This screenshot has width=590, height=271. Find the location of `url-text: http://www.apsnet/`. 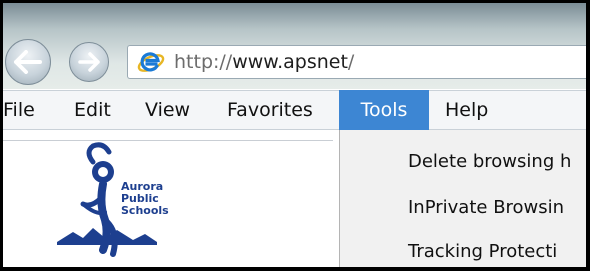

url-text: http://www.apsnet/ is located at coordinates (264, 62).